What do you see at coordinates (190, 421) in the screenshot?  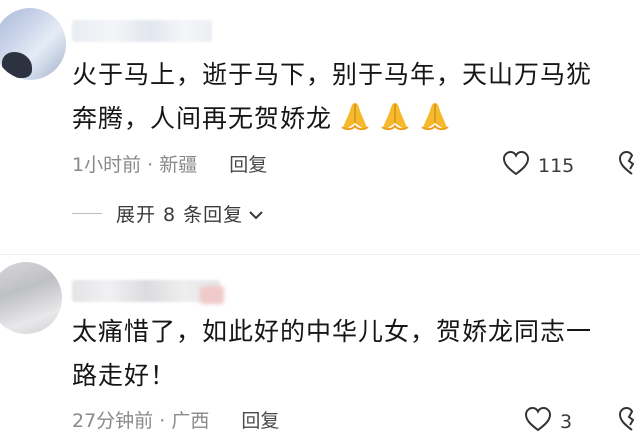 I see `comment-location: 广西` at bounding box center [190, 421].